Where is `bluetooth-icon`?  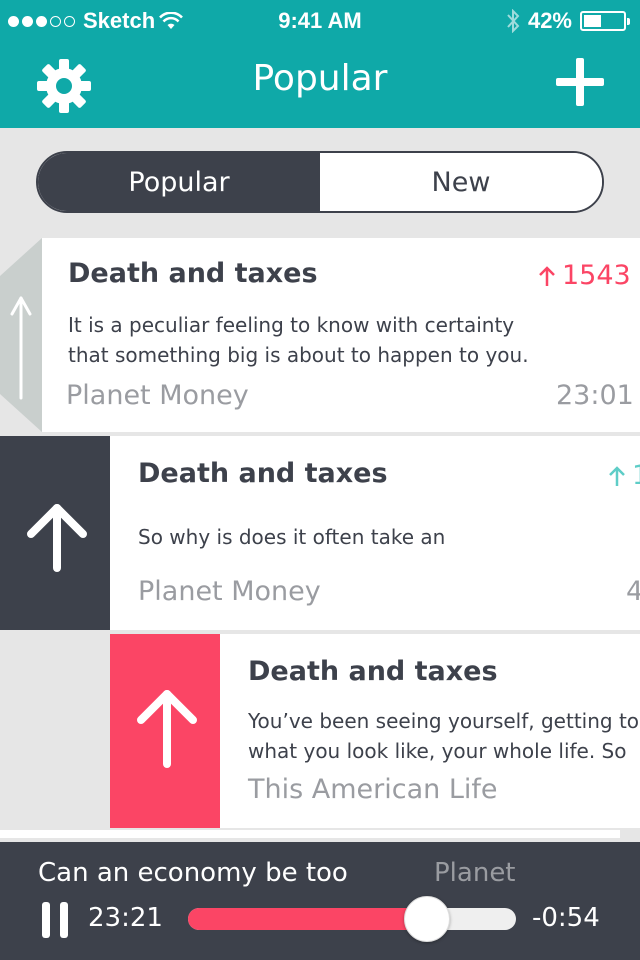
bluetooth-icon is located at coordinates (513, 21).